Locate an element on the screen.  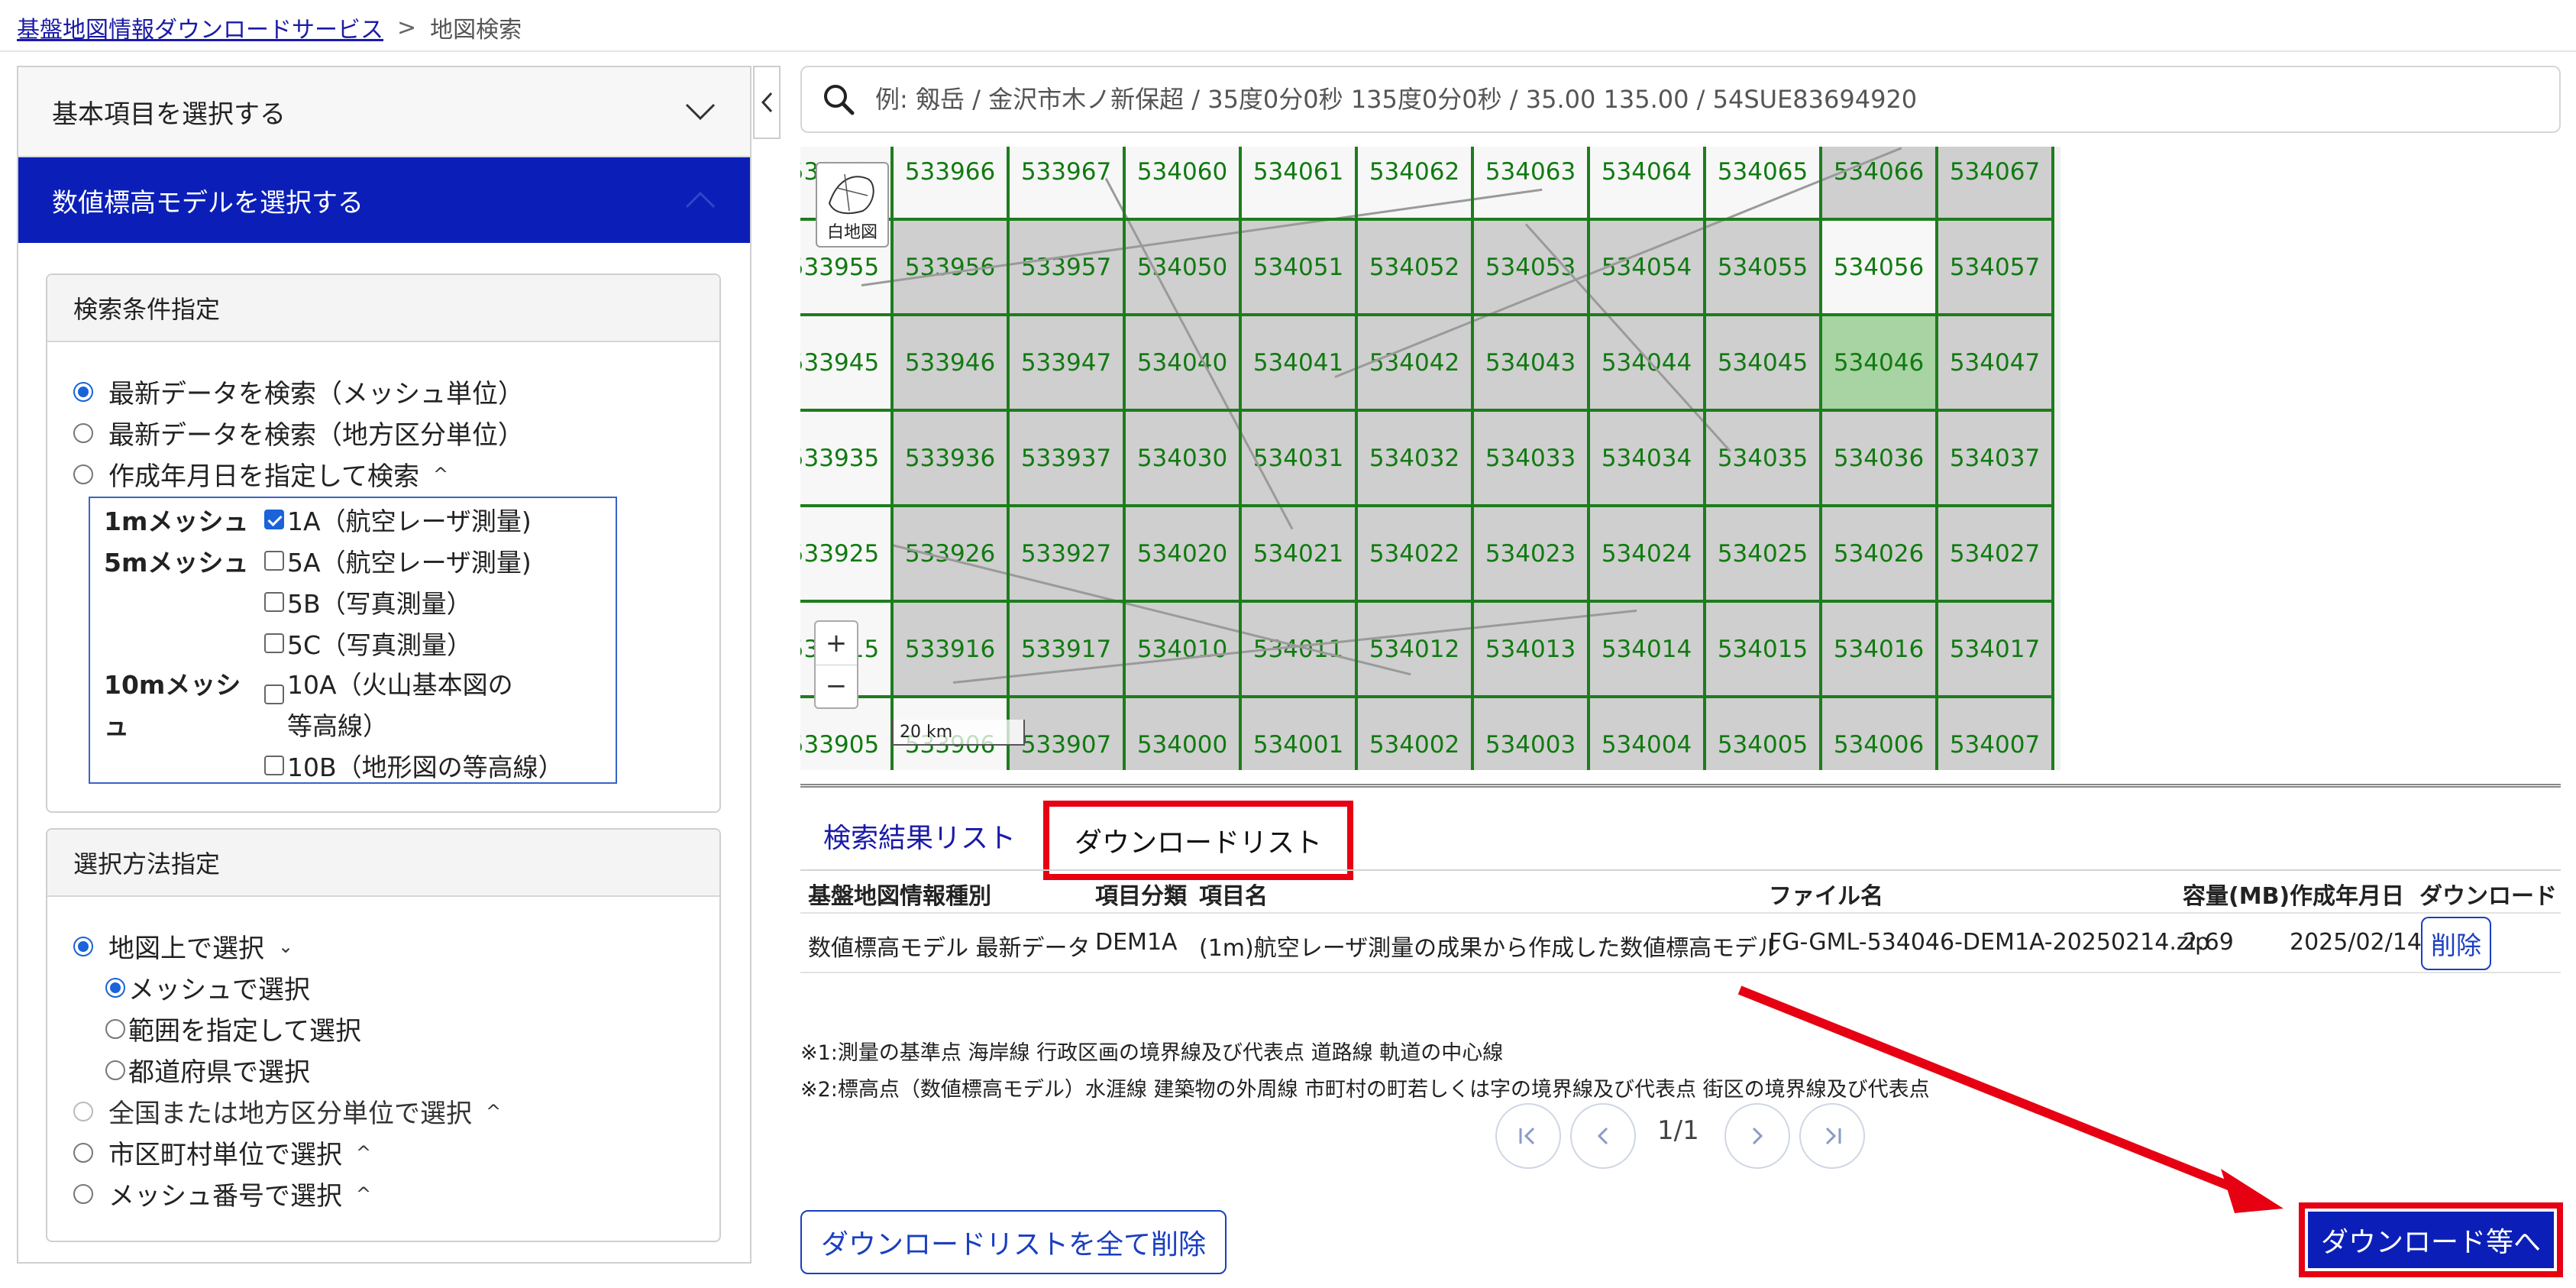
mesh-tile-534063: 534063 is located at coordinates (1530, 183).